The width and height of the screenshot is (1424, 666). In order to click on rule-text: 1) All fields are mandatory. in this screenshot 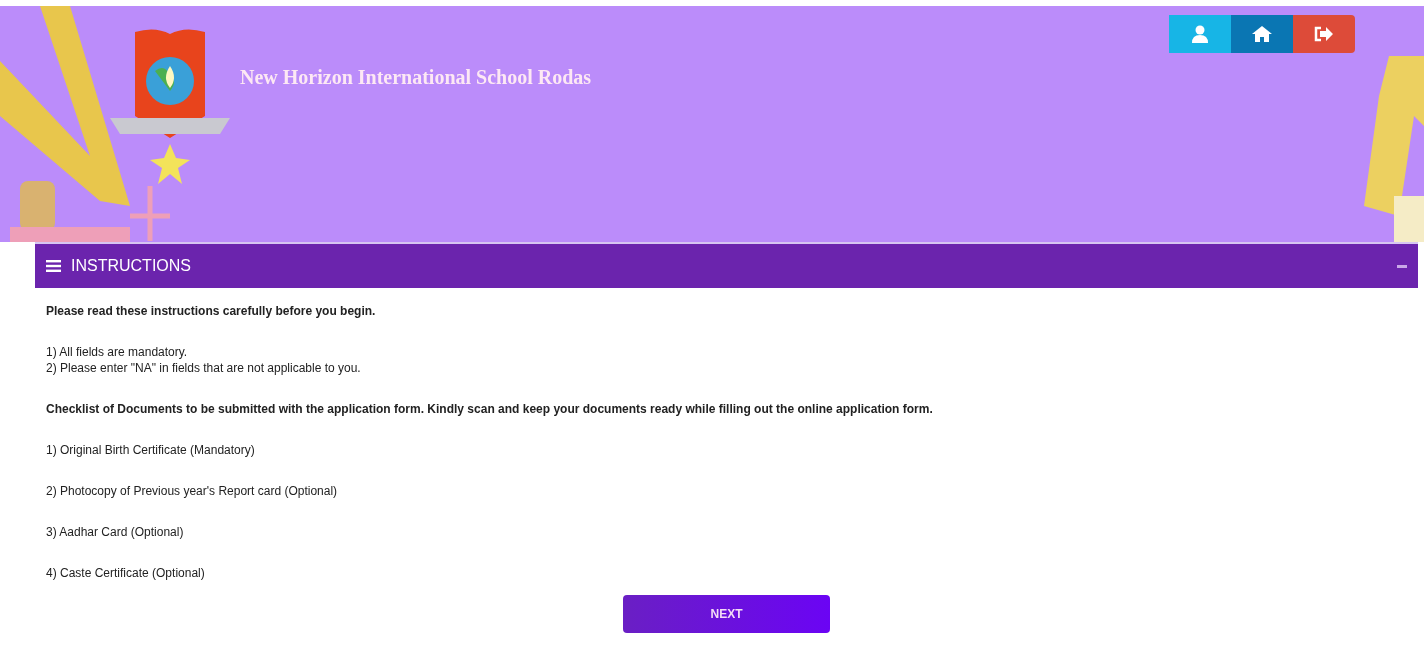, I will do `click(117, 352)`.